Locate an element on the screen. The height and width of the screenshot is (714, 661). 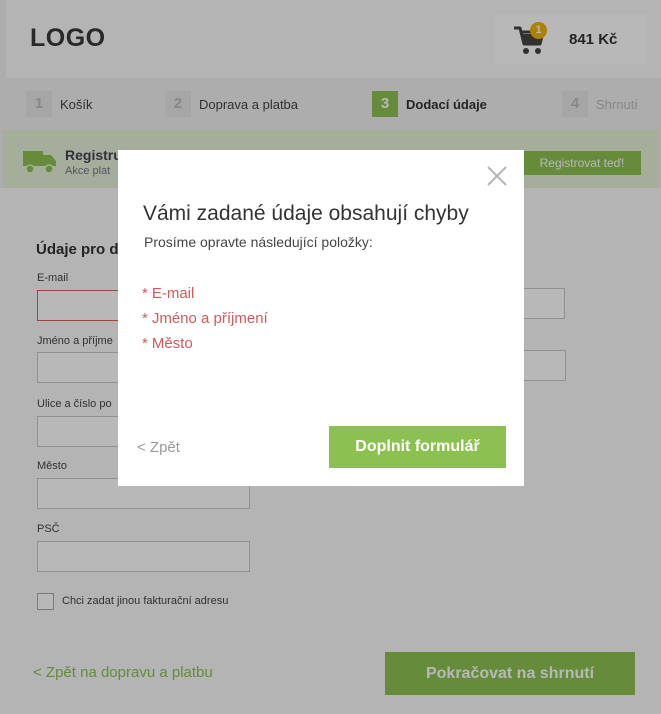
error-item: * E-mail is located at coordinates (205, 293).